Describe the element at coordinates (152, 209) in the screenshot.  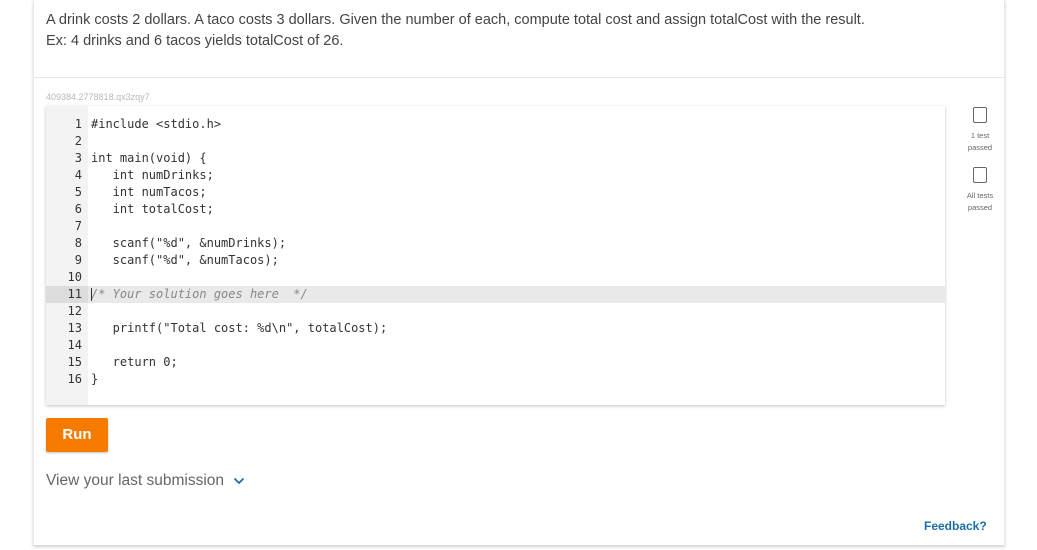
I see `code-text: int totalCost;` at that location.